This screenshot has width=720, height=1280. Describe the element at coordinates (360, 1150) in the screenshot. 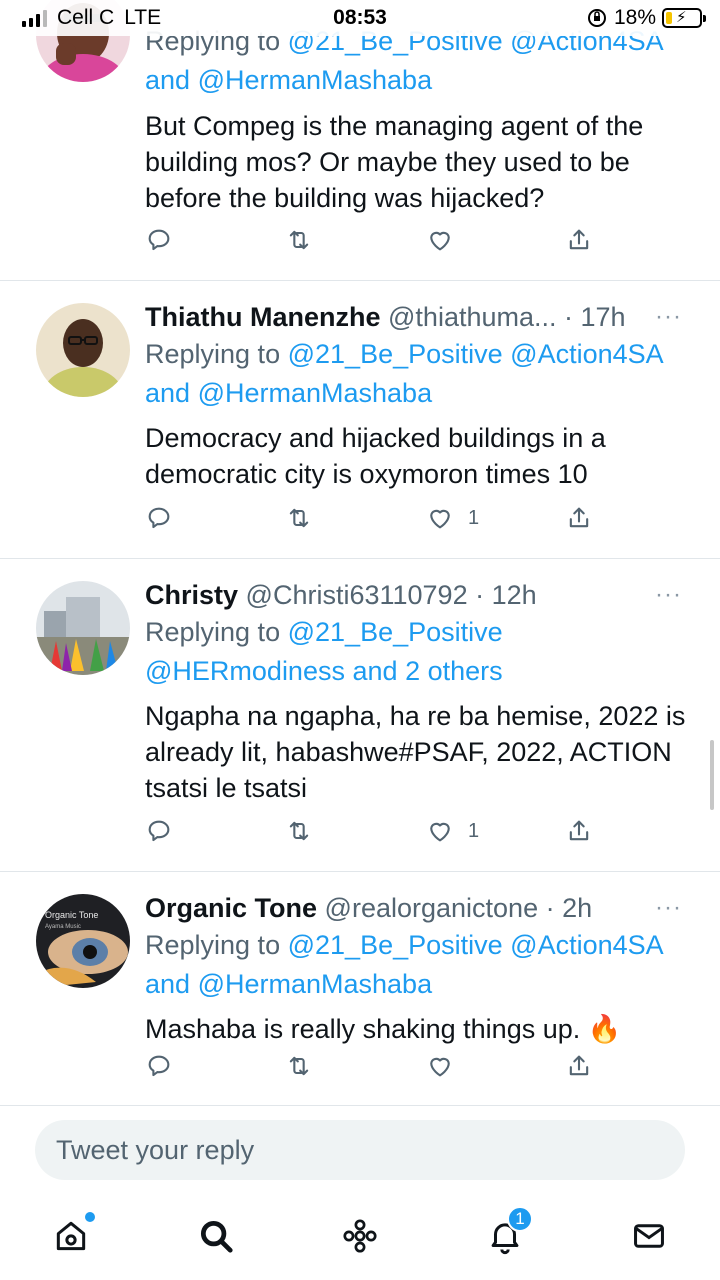

I see `reply-input: Tweet your reply` at that location.